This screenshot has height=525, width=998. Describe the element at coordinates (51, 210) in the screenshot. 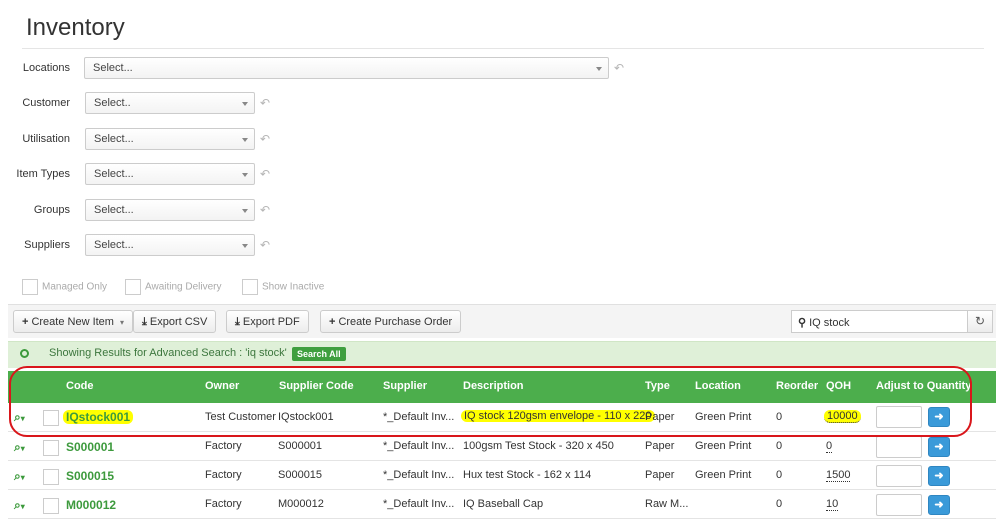

I see `filter-label-groups: Groups` at that location.